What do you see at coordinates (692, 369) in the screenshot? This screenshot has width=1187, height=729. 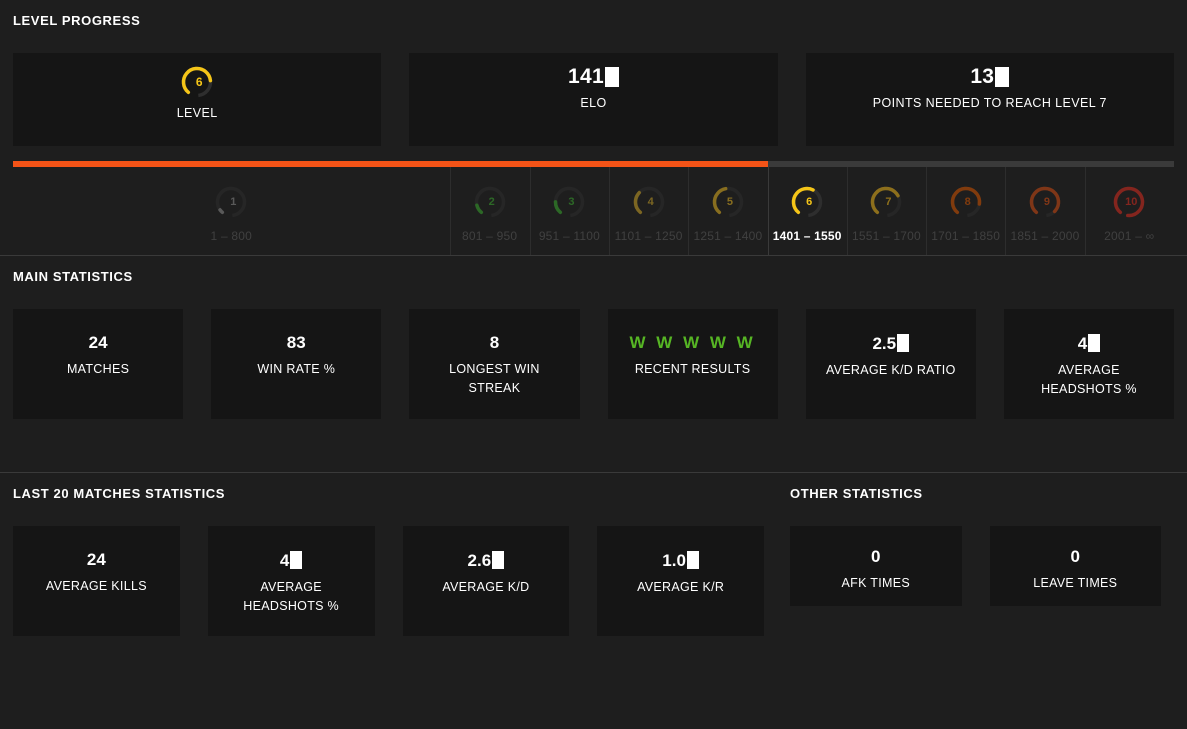 I see `stat-label: RECENT RESULTS` at bounding box center [692, 369].